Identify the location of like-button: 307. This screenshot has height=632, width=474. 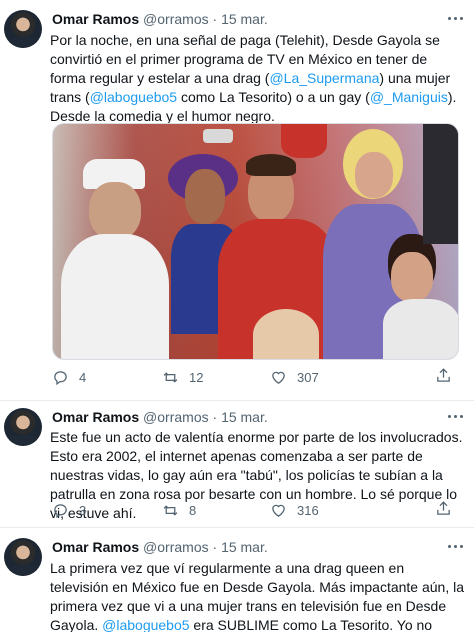
(294, 377).